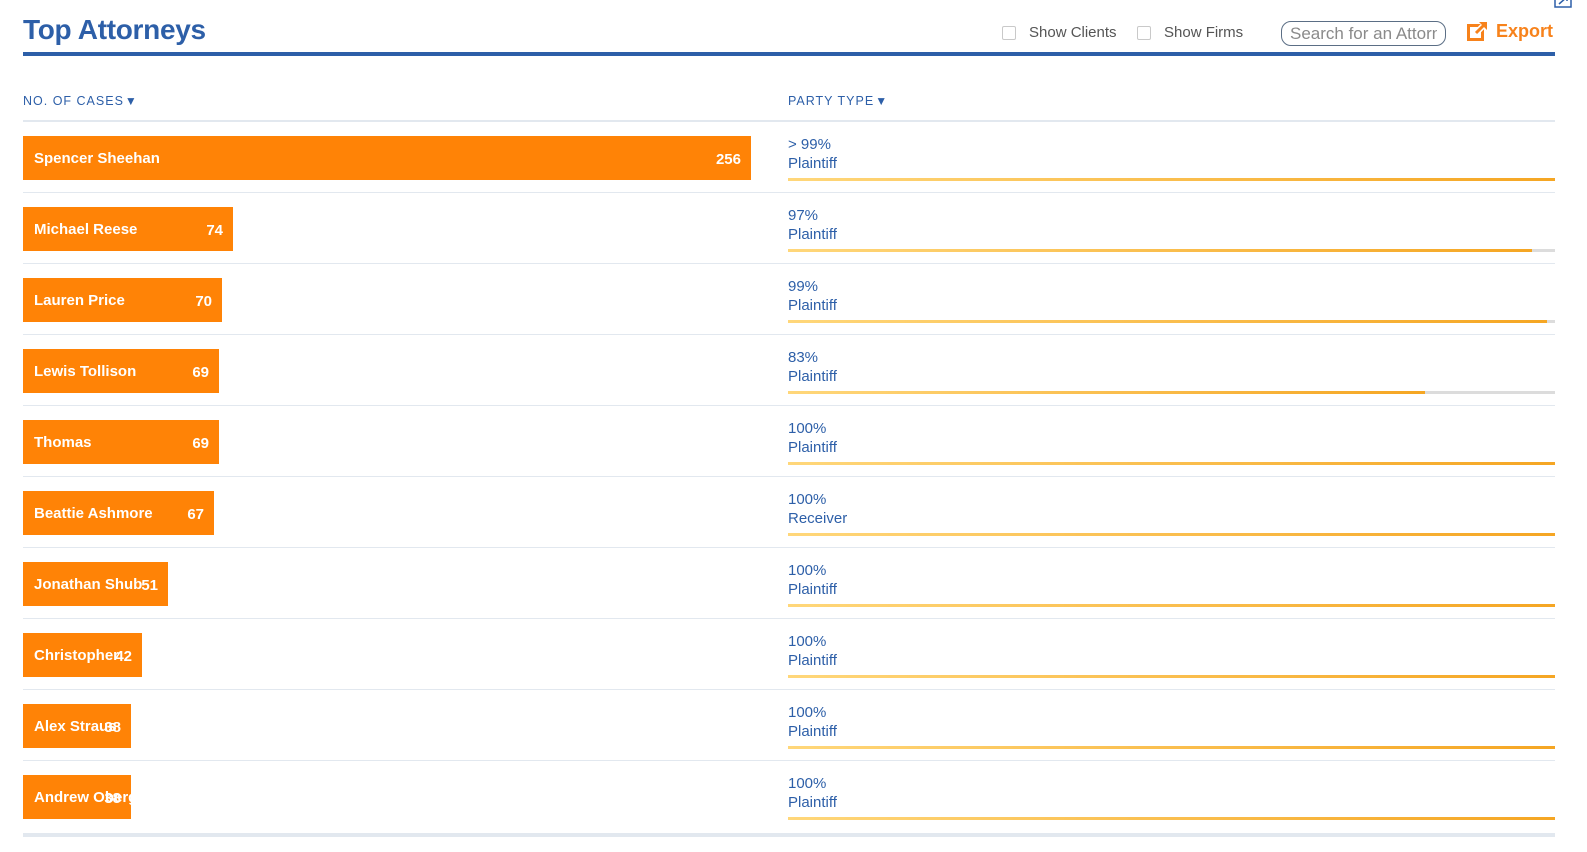  Describe the element at coordinates (76, 655) in the screenshot. I see `attorney-name: Christopher` at that location.